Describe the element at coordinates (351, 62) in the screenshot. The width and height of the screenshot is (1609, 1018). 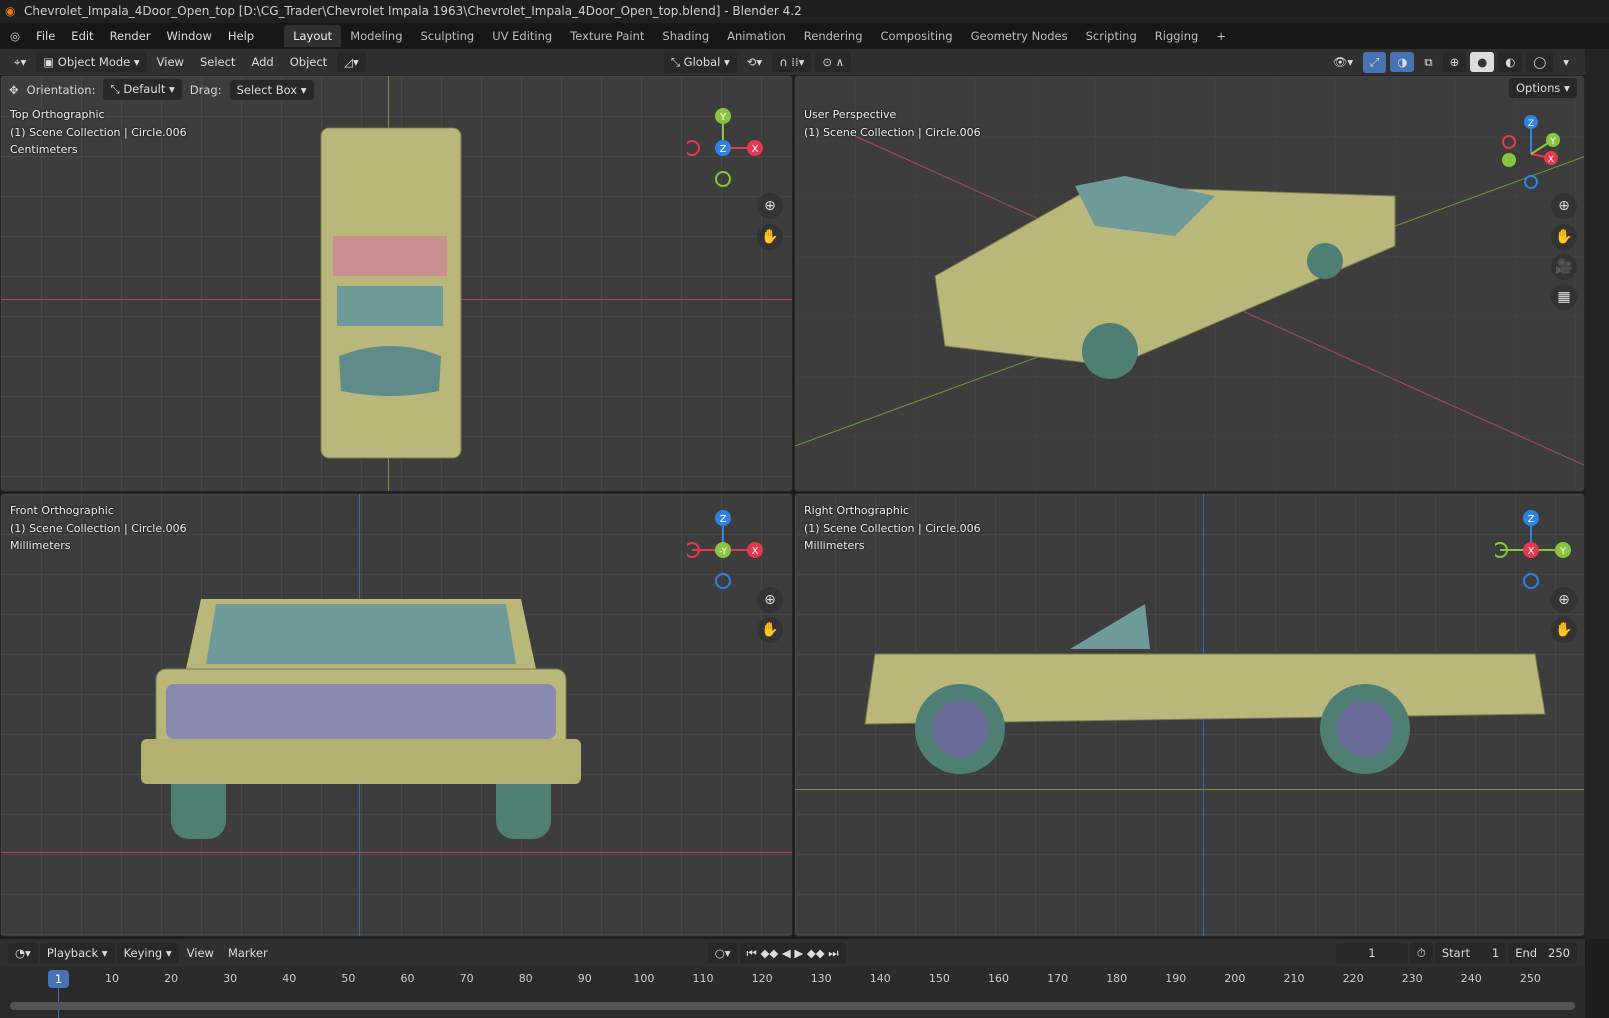
I see `gizmo-toggle-icon: ◿▾` at that location.